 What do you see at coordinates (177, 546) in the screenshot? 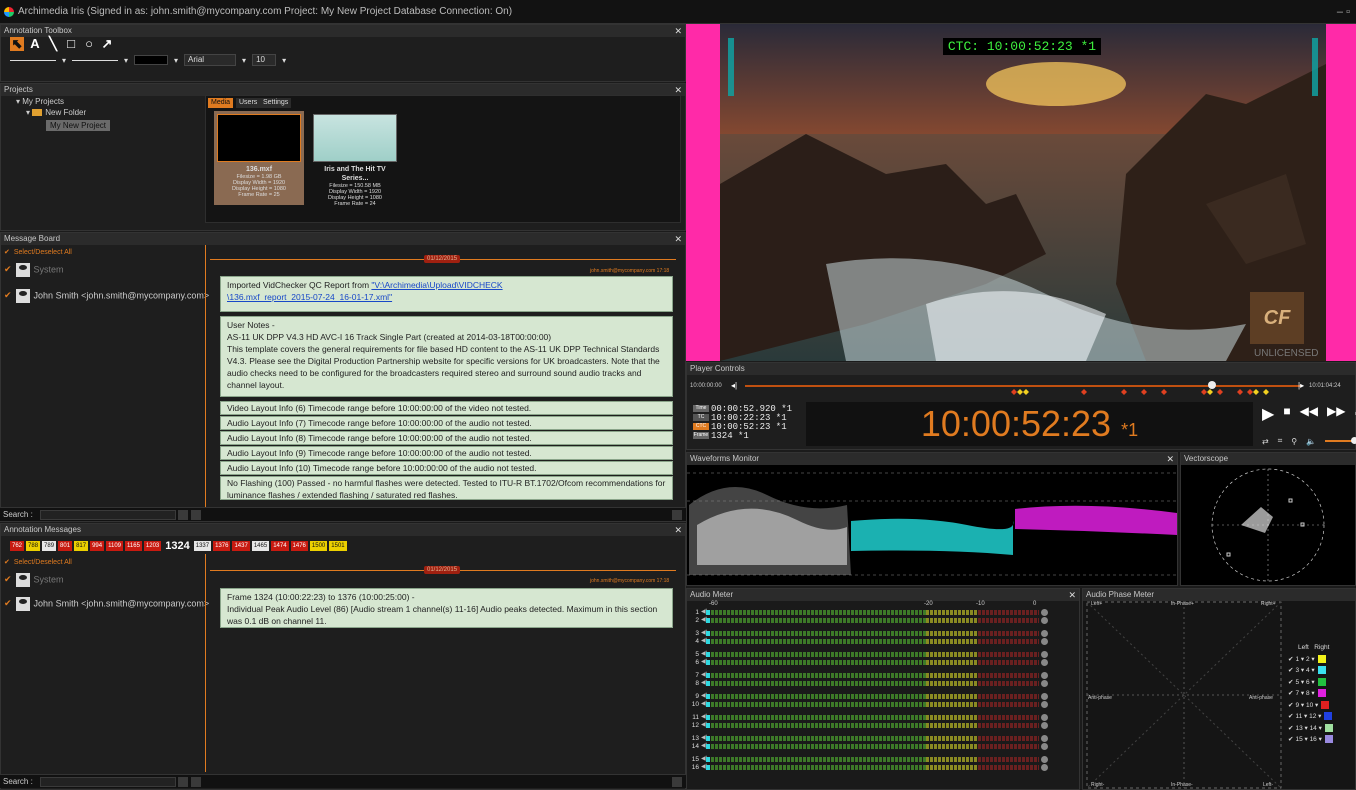
I see `annotation-frame-chip: 1324` at bounding box center [177, 546].